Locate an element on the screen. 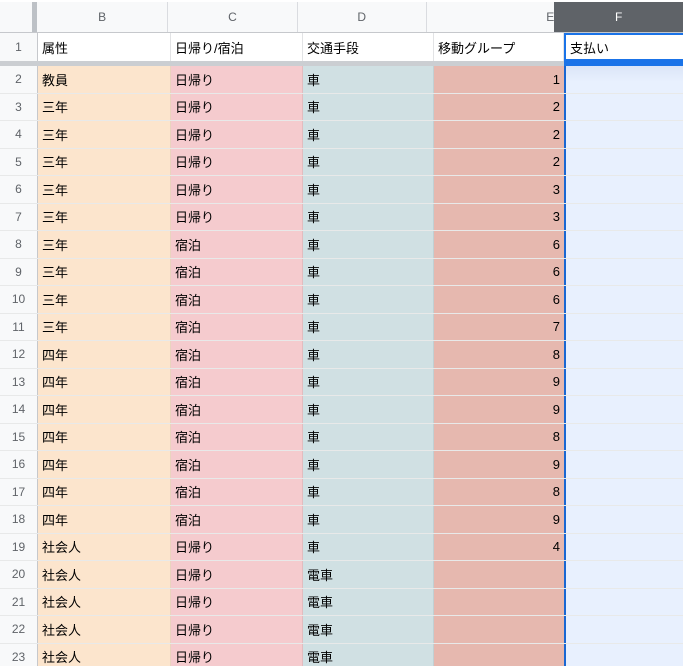  row-number-22: 22 is located at coordinates (19, 629).